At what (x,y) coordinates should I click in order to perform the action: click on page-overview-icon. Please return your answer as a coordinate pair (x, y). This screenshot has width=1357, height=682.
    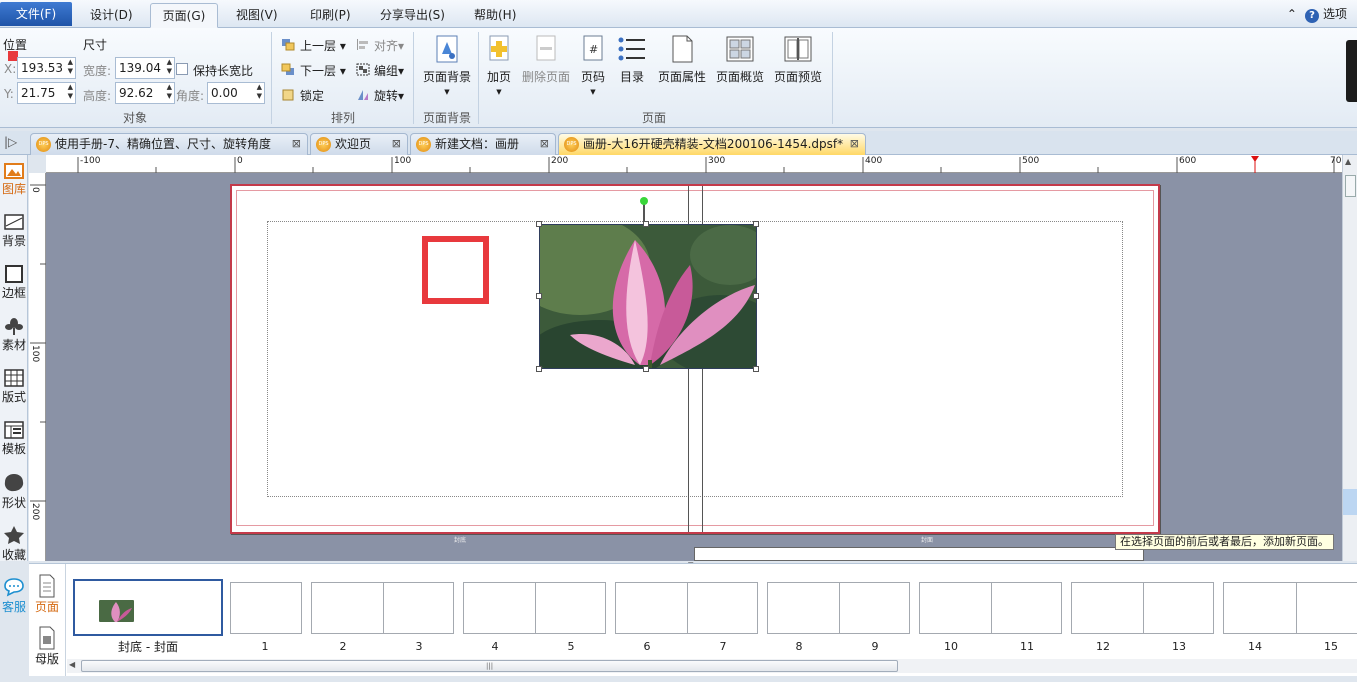
    Looking at the image, I should click on (740, 49).